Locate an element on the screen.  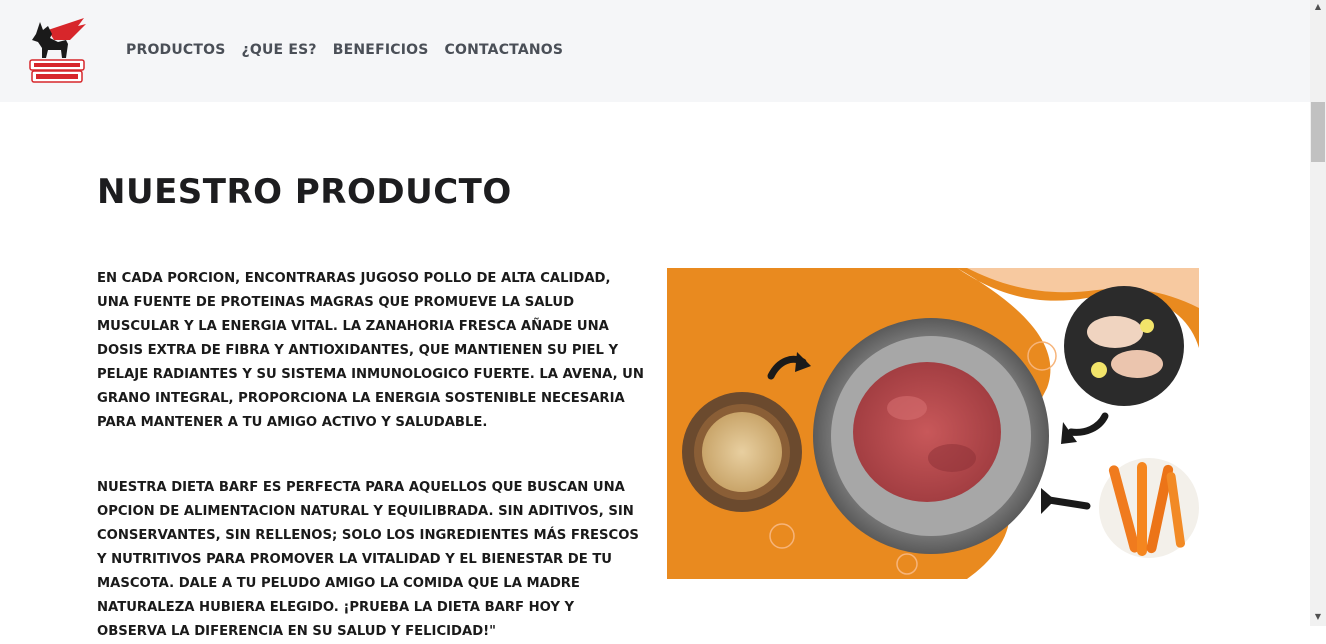
nav-link-beneficios: BENEFICIOS is located at coordinates (381, 50).